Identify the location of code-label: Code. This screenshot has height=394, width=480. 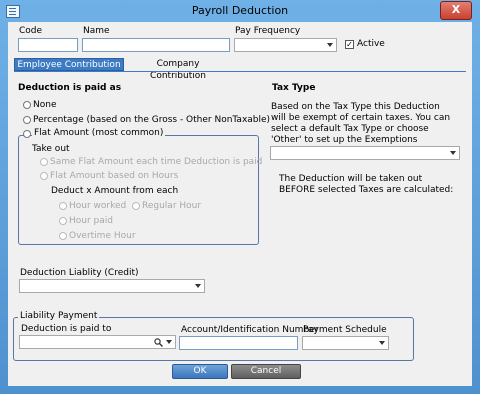
(31, 31).